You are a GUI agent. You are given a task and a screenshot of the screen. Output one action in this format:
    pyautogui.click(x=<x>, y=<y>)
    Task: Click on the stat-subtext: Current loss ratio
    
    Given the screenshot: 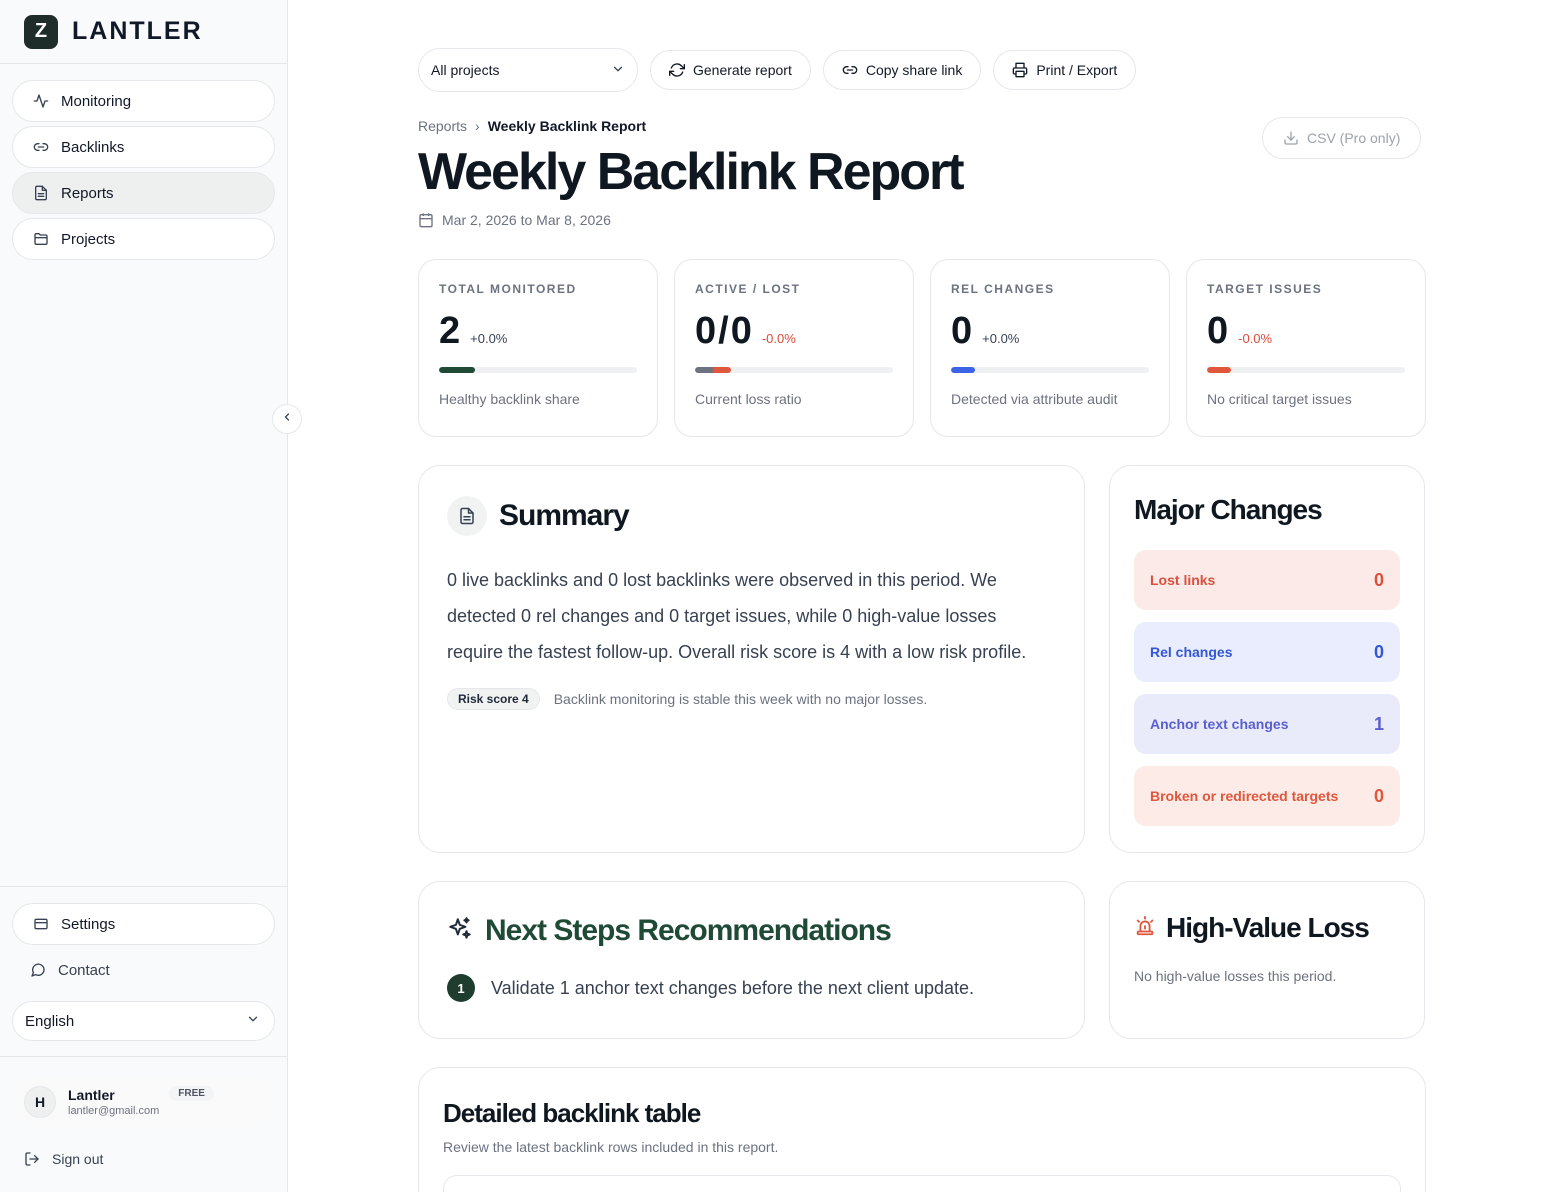 What is the action you would take?
    pyautogui.click(x=748, y=399)
    